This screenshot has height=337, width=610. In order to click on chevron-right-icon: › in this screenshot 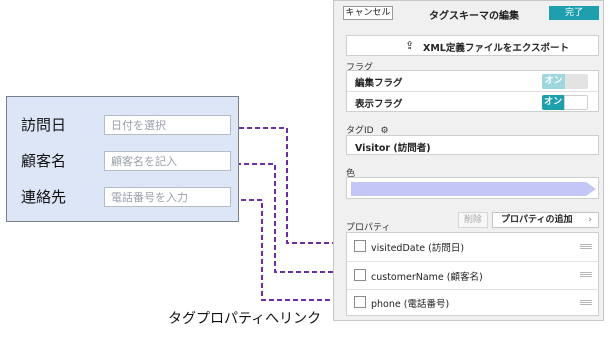, I will do `click(590, 220)`.